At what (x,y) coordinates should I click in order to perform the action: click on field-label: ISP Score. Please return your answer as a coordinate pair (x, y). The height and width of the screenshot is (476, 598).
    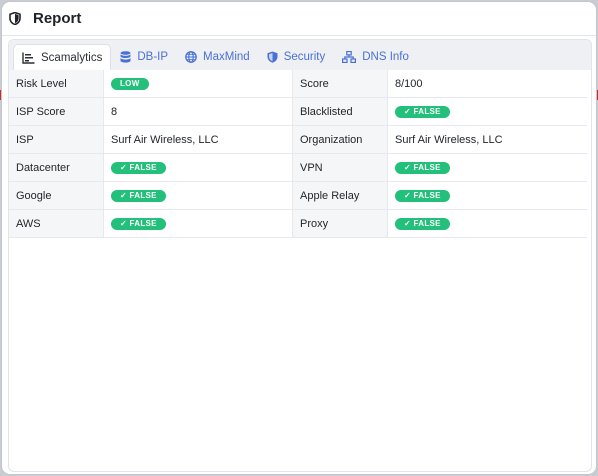
    Looking at the image, I should click on (56, 111).